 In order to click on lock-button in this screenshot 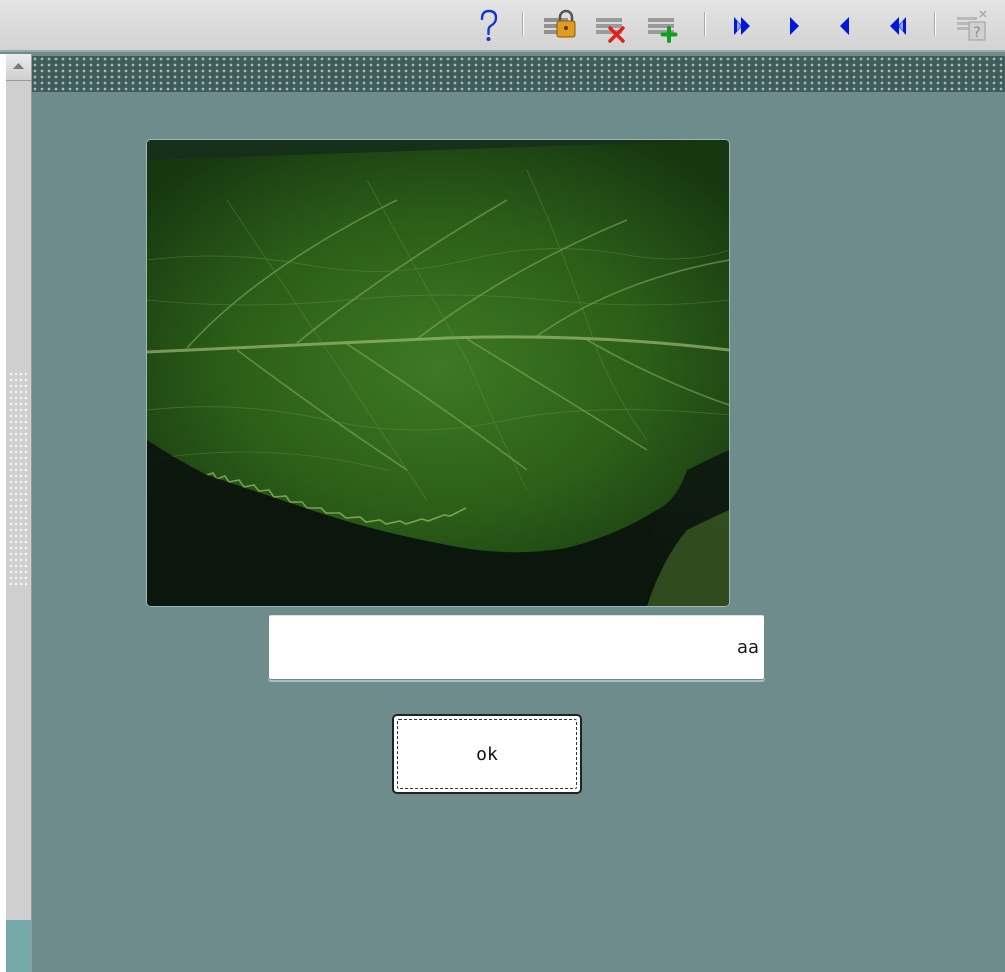, I will do `click(559, 26)`.